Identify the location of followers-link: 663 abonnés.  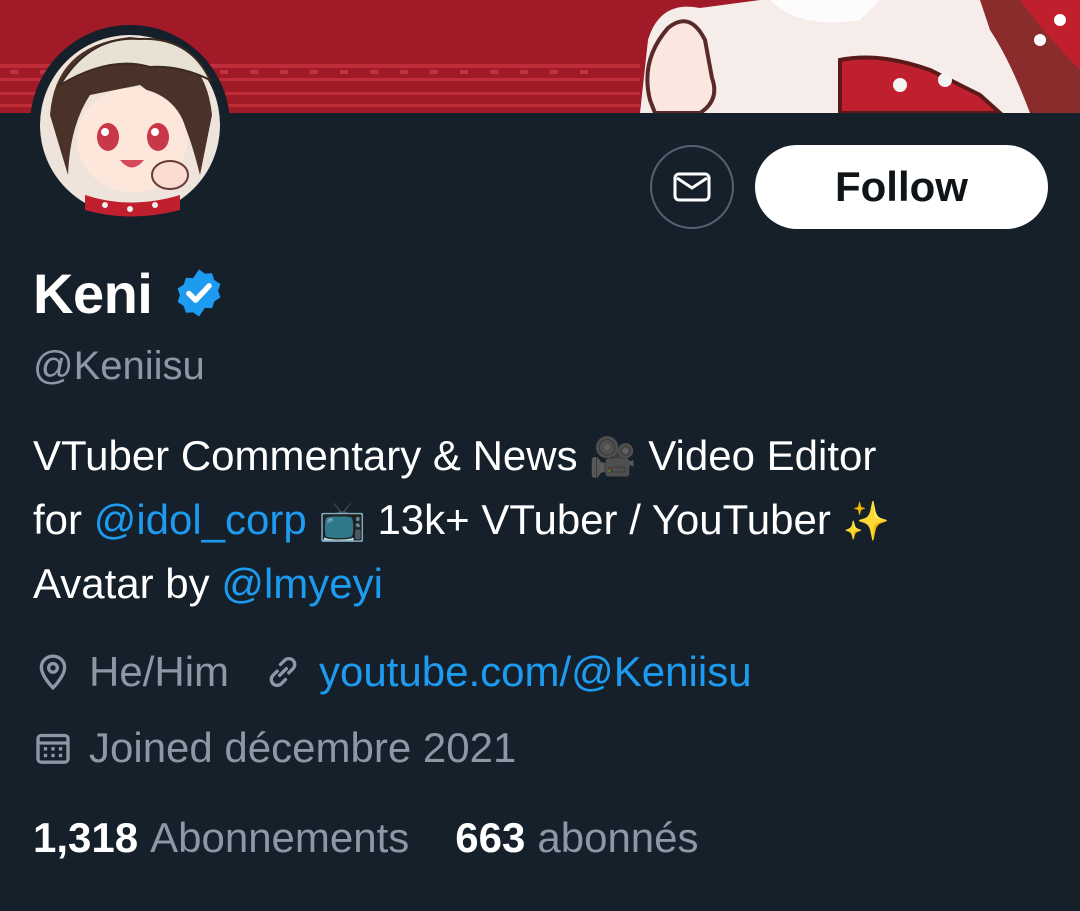
(576, 838).